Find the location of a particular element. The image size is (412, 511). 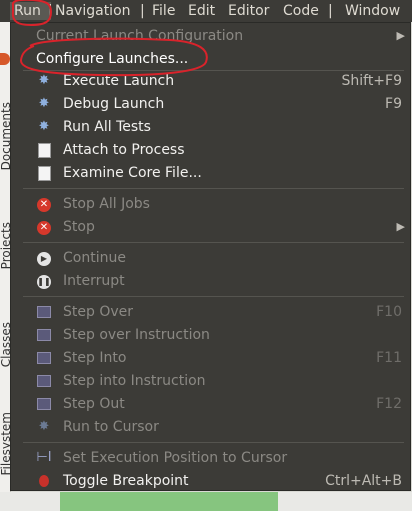

bracket-icon: ⊢I is located at coordinates (44, 457).